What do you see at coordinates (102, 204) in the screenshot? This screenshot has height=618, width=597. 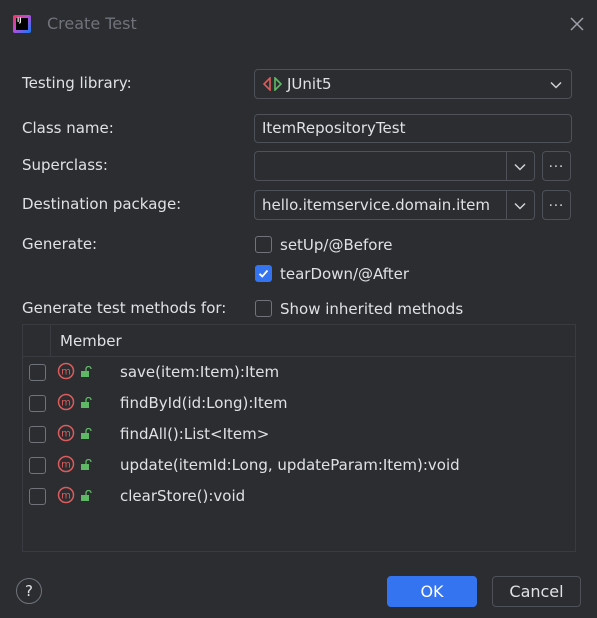 I see `destination-package-label: Destination package:` at bounding box center [102, 204].